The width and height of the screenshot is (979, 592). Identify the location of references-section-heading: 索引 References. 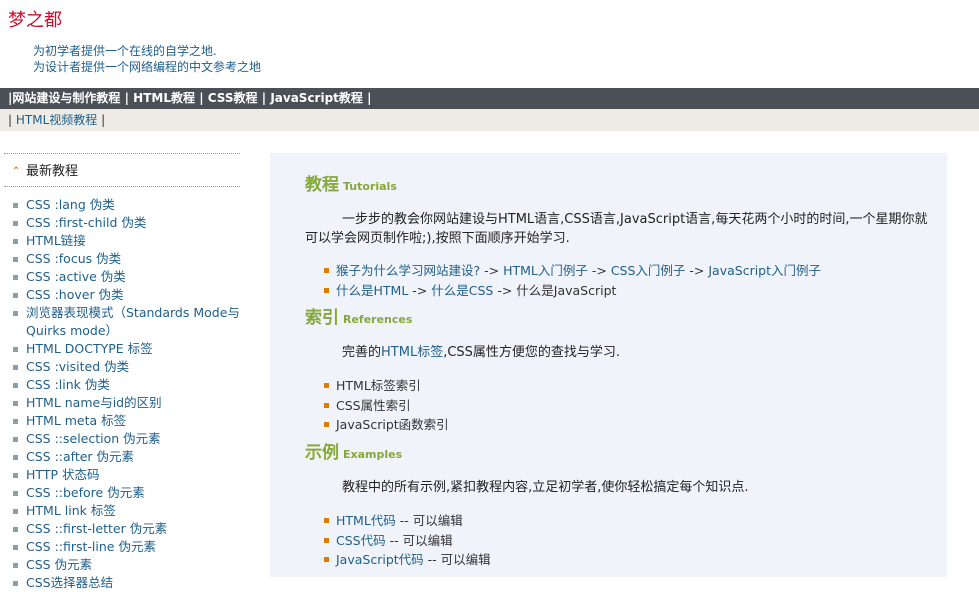
(358, 315).